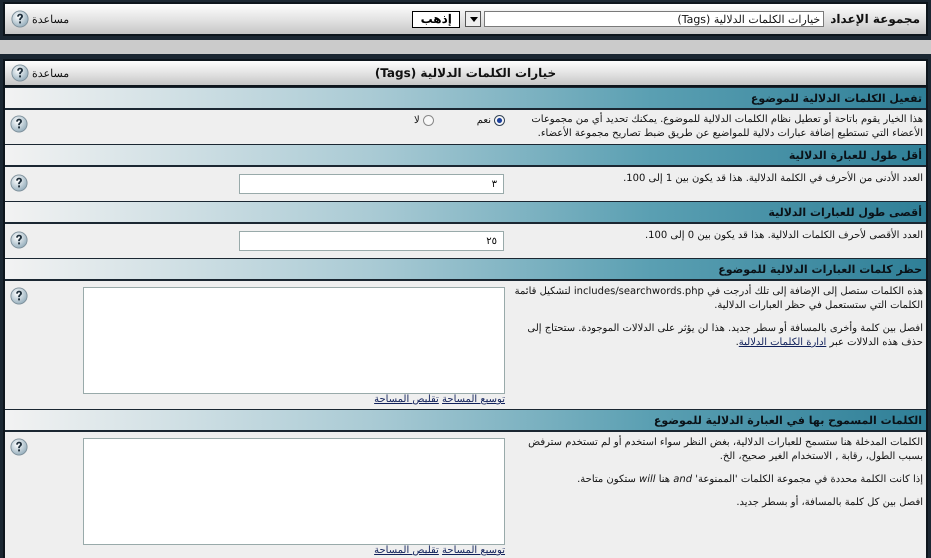 This screenshot has width=931, height=558. Describe the element at coordinates (726, 127) in the screenshot. I see `description: هذا الخيار يقوم باتاحة أو تعطيل نظام الكلمات الدلالية للموضوع. يمكنك تحديد أي من مجموعات الأعضاء التي تستطيع إضافة عبارات دلالية للمواضيع عن طريق ضبط تصاريح مجموعة الأعضاء.` at that location.